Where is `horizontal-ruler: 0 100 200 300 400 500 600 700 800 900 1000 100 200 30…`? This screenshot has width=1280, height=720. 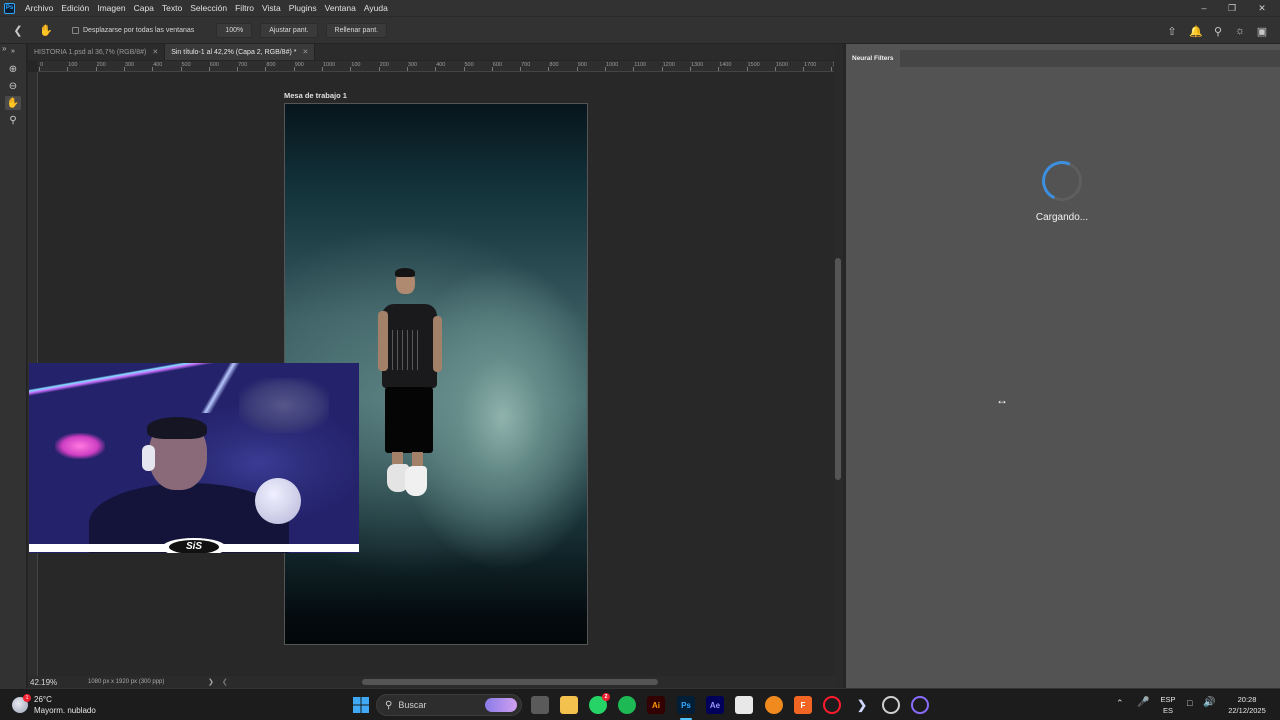
horizontal-ruler: 0 100 200 300 400 500 600 700 800 900 1000 100 200 30… is located at coordinates (436, 66).